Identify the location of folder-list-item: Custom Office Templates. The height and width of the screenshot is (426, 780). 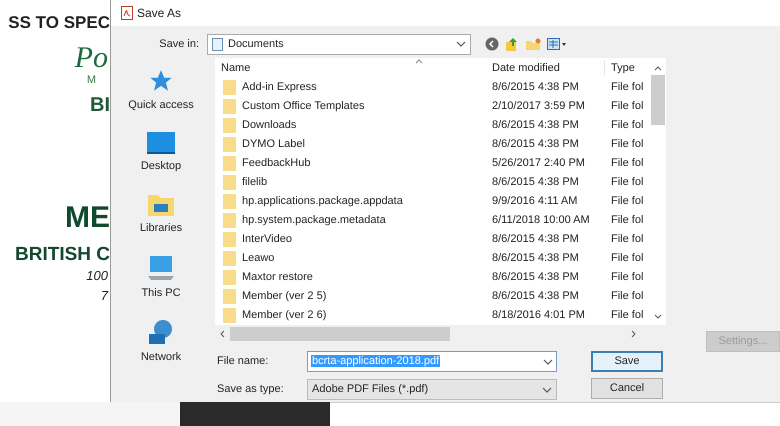
(352, 106).